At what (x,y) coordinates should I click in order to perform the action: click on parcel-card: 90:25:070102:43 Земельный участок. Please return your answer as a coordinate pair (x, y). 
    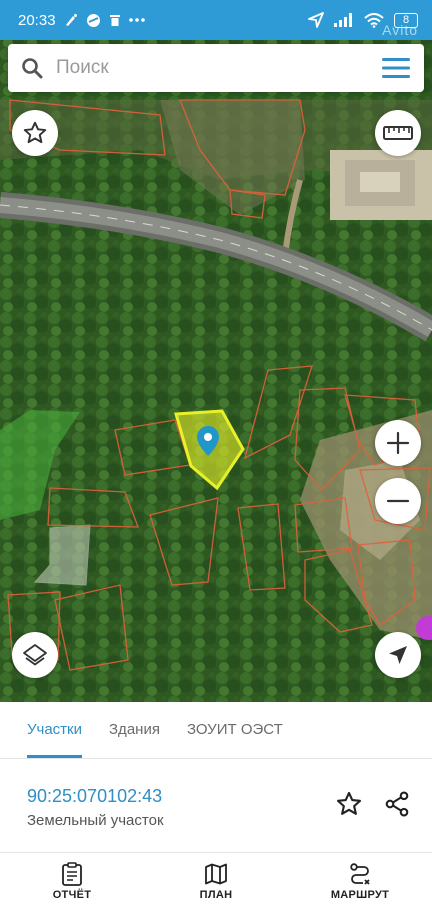
    Looking at the image, I should click on (216, 806).